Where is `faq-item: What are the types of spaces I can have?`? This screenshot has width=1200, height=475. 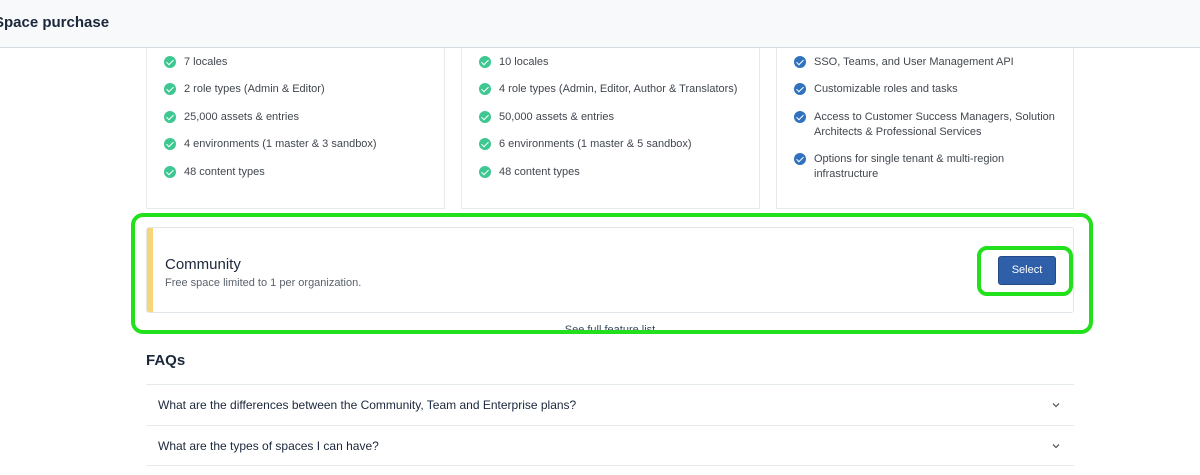
faq-item: What are the types of spaces I can have? is located at coordinates (610, 445).